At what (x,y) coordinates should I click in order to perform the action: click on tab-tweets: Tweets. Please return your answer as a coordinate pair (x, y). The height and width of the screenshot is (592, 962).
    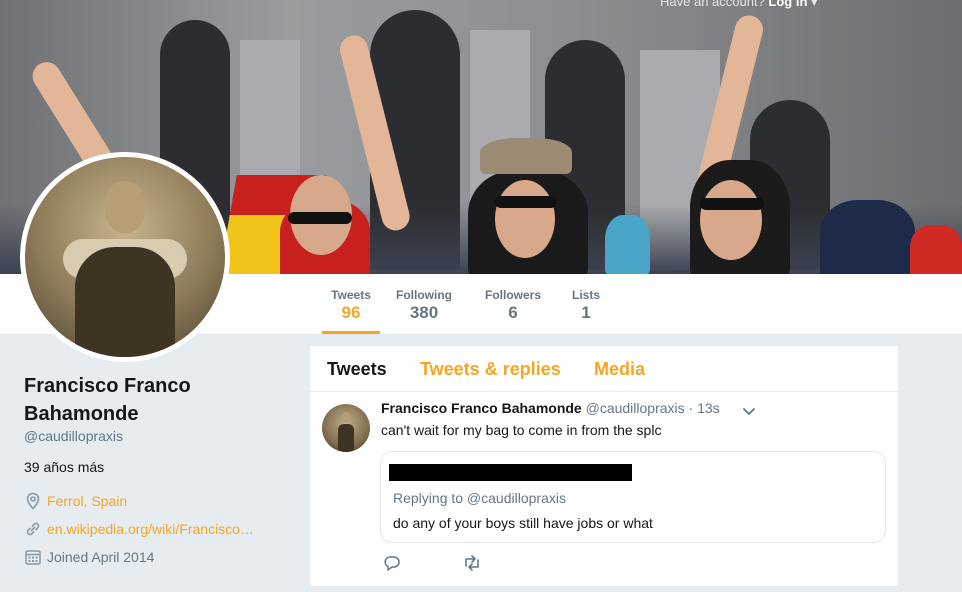
    Looking at the image, I should click on (357, 369).